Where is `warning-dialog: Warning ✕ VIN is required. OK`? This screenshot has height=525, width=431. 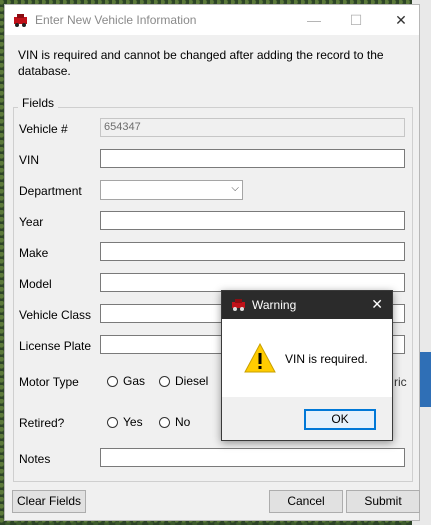 warning-dialog: Warning ✕ VIN is required. OK is located at coordinates (307, 365).